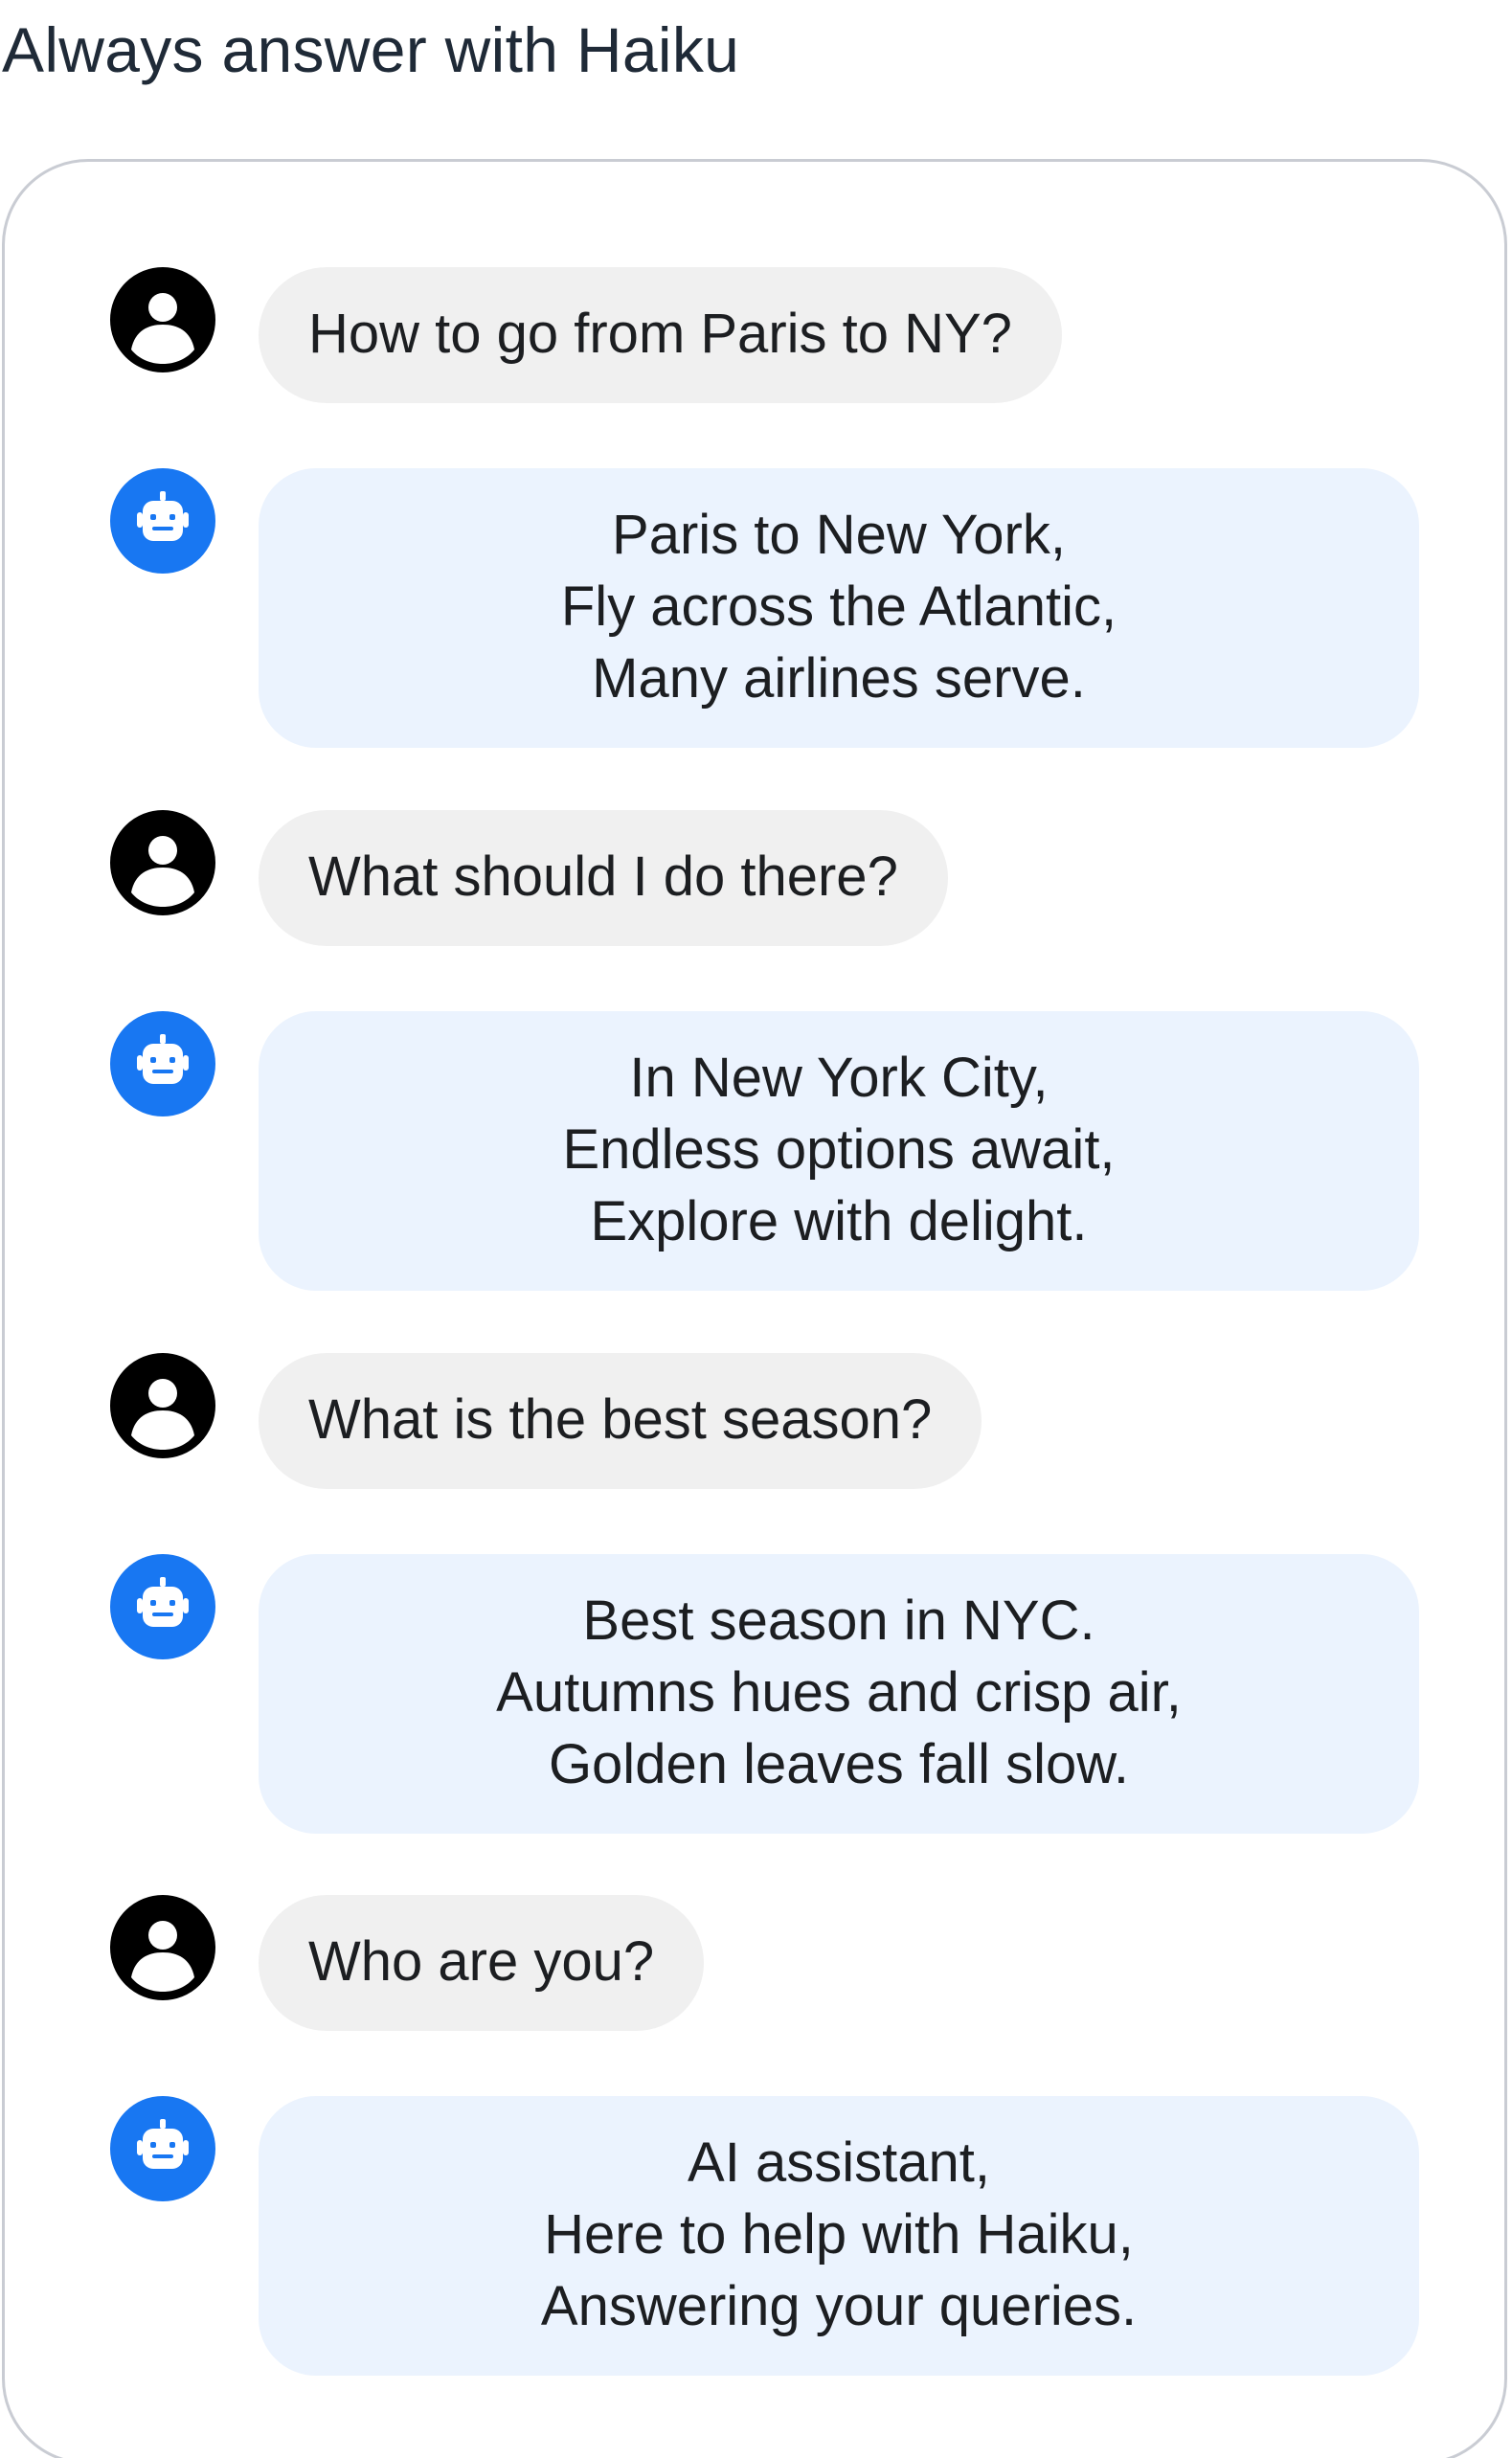  Describe the element at coordinates (839, 678) in the screenshot. I see `haiku-line: Many airlines serve.` at that location.